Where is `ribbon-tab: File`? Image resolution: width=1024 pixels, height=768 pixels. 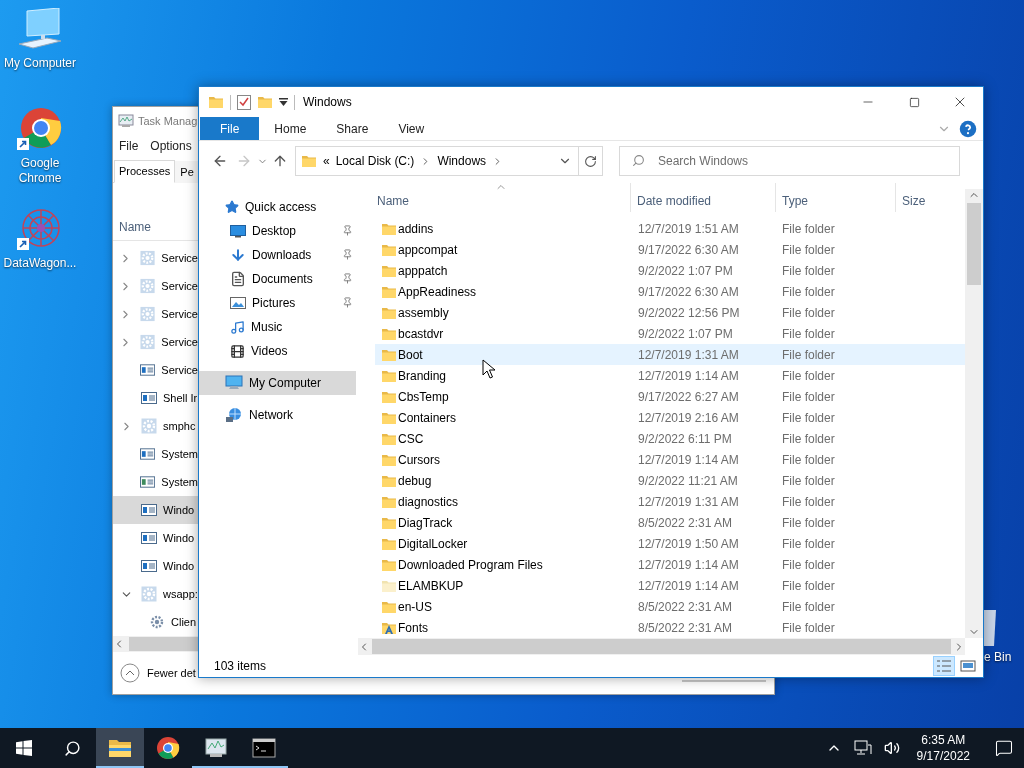 ribbon-tab: File is located at coordinates (230, 128).